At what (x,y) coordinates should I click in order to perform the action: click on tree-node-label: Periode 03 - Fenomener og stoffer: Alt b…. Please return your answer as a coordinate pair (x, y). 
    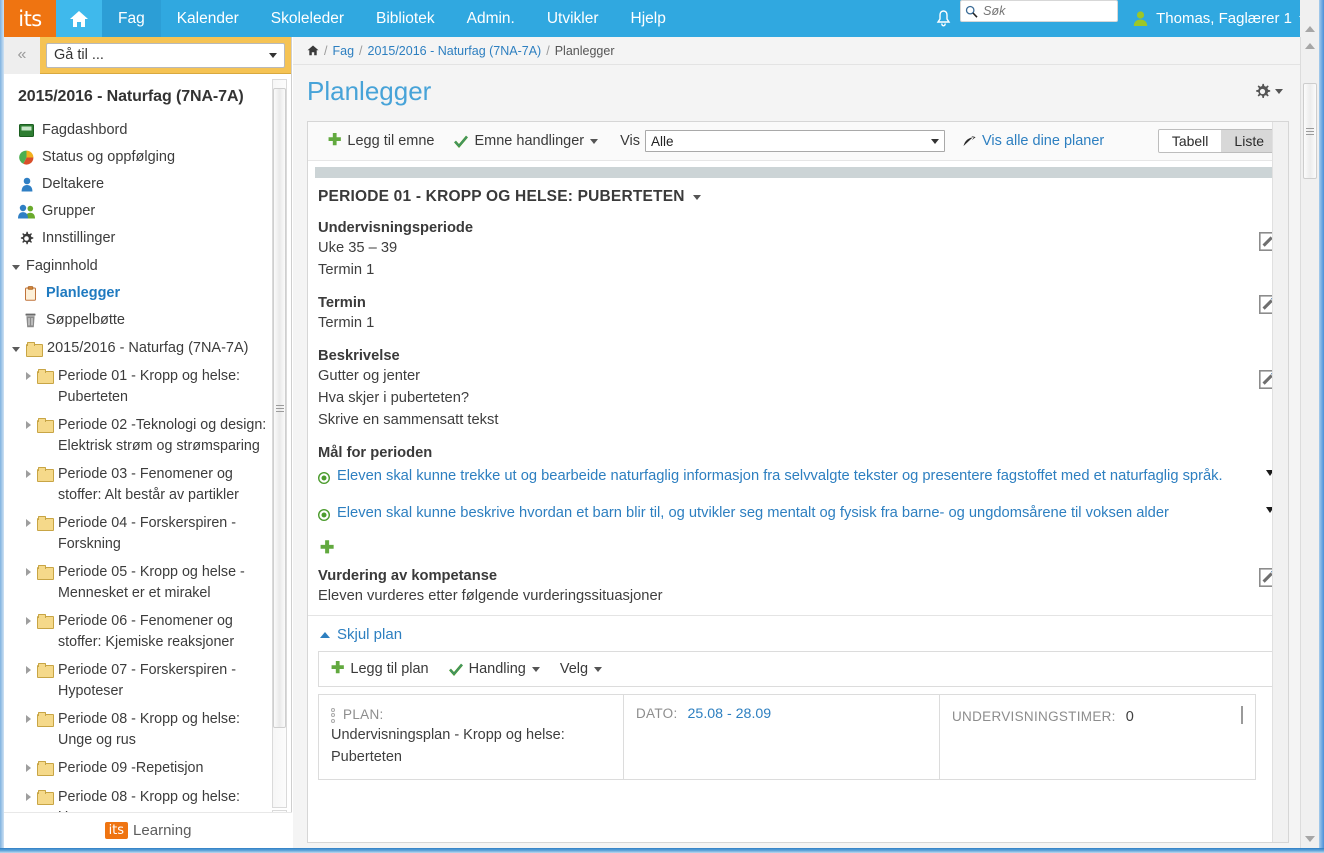
    Looking at the image, I should click on (148, 484).